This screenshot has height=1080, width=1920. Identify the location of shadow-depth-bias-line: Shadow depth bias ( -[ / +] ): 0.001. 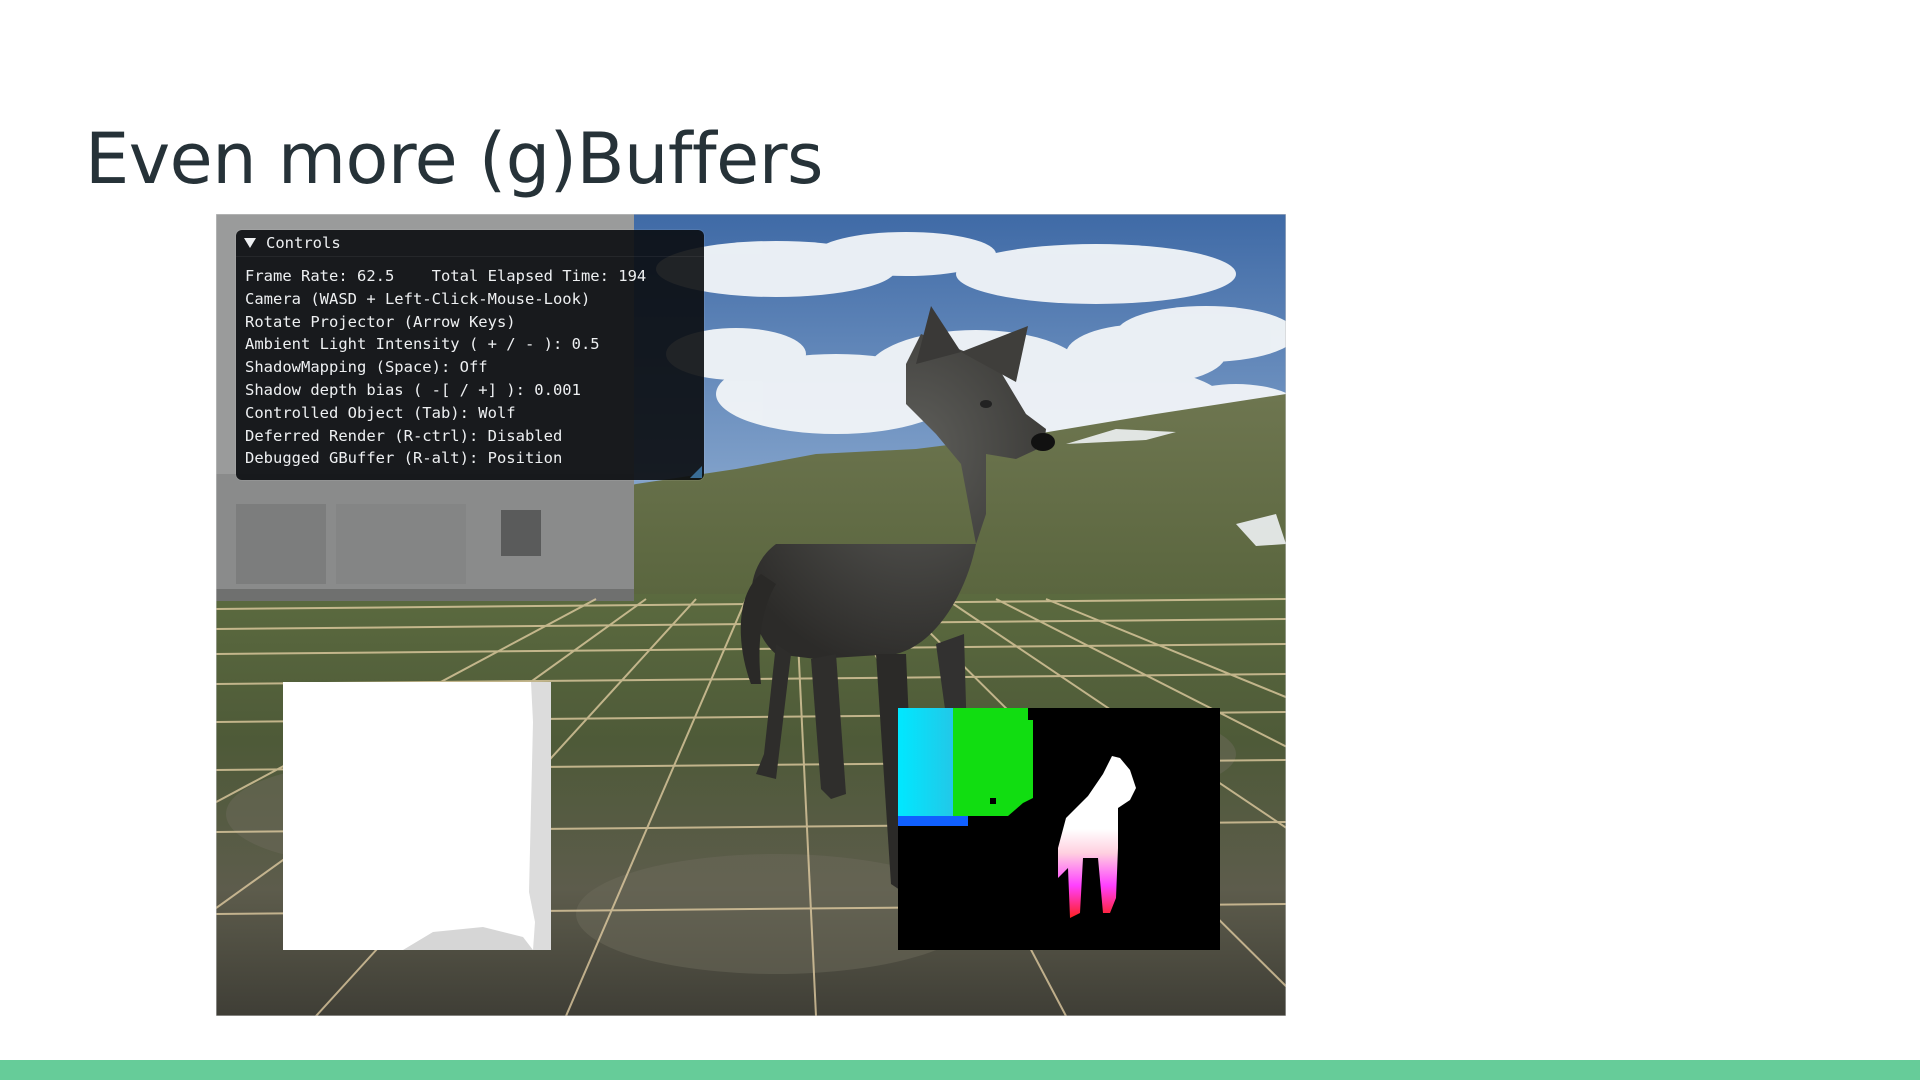
(413, 389).